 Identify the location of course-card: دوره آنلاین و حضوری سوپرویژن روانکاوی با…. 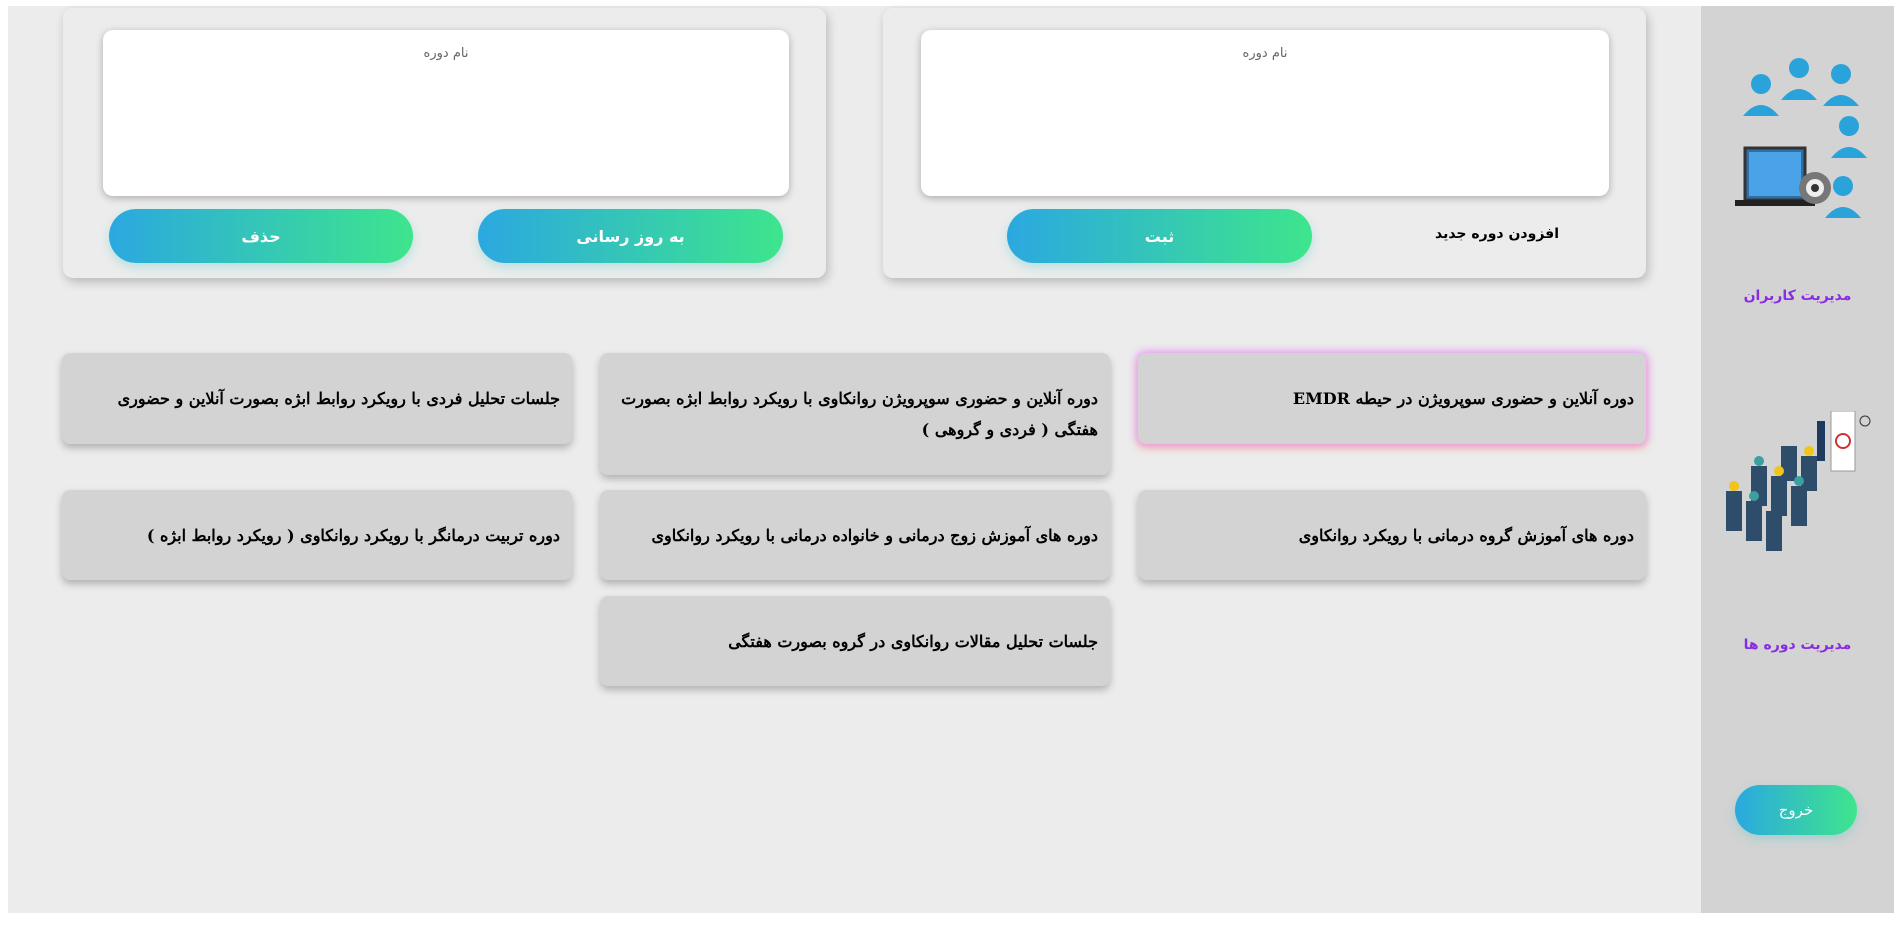
(855, 414).